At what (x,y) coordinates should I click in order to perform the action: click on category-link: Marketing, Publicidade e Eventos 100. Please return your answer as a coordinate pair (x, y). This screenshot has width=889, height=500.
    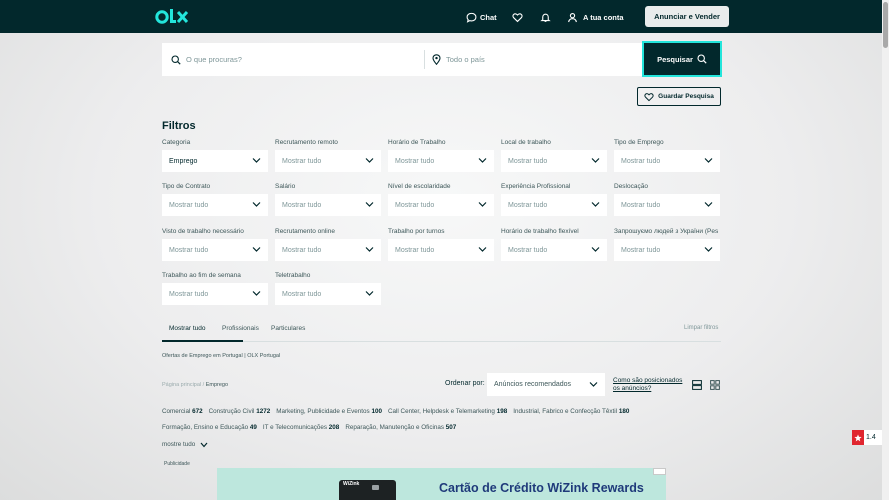
    Looking at the image, I should click on (329, 411).